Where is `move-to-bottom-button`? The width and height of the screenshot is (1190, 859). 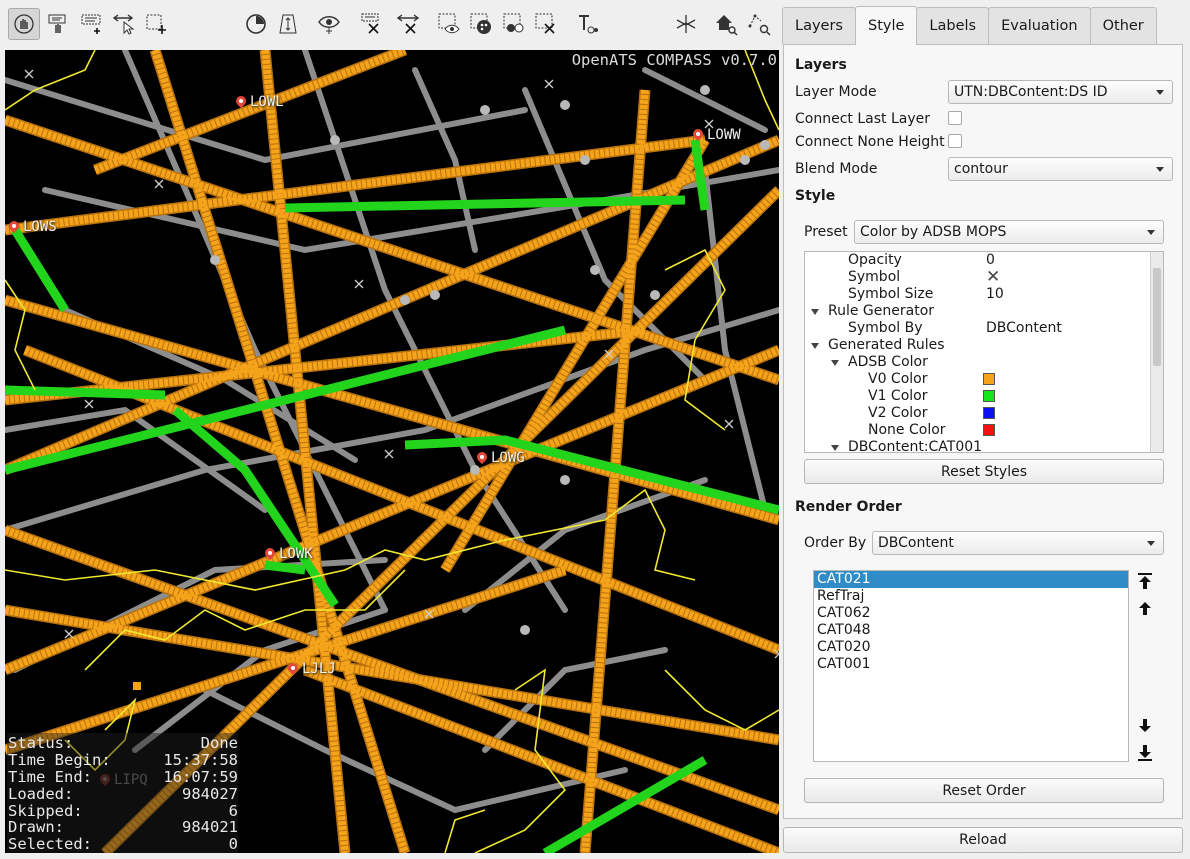
move-to-bottom-button is located at coordinates (1145, 753).